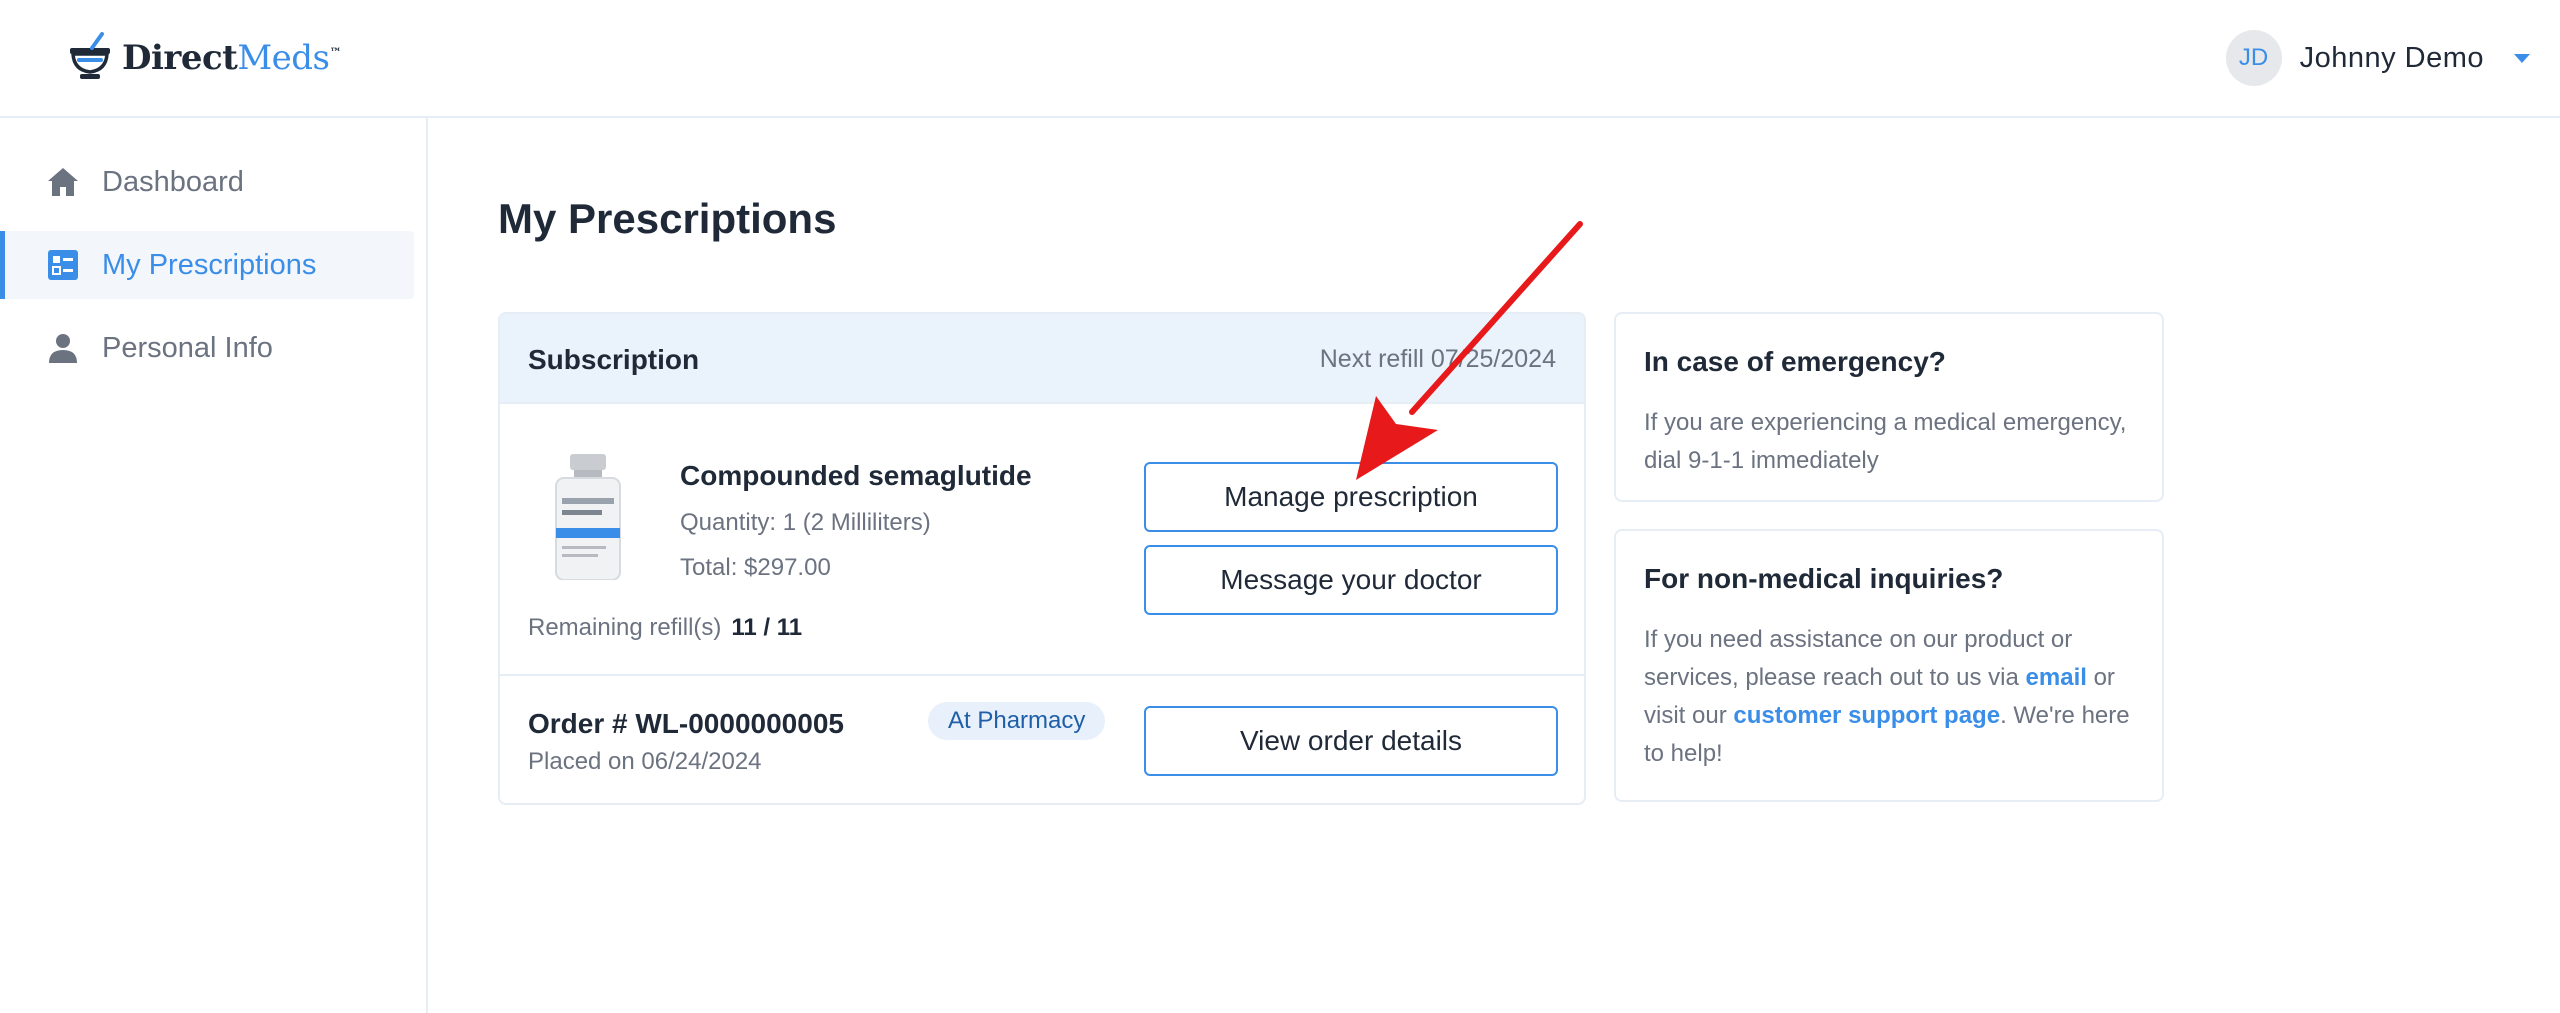  I want to click on brand-name: DirectMeds™, so click(231, 58).